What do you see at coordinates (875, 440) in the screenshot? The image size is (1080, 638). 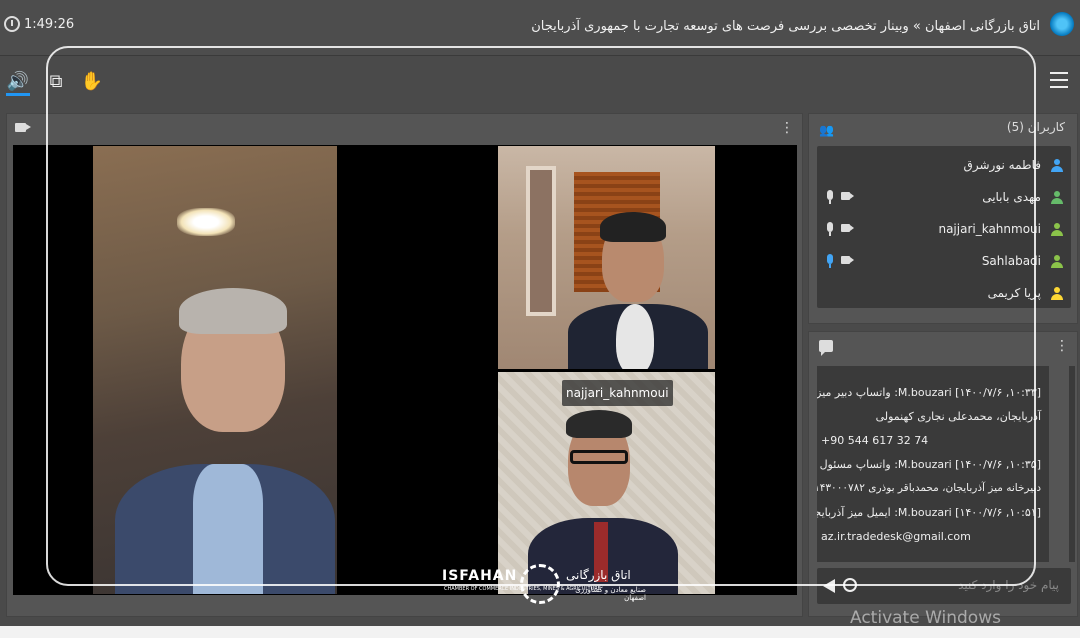 I see `chat-message: +90 544 617 32 74` at bounding box center [875, 440].